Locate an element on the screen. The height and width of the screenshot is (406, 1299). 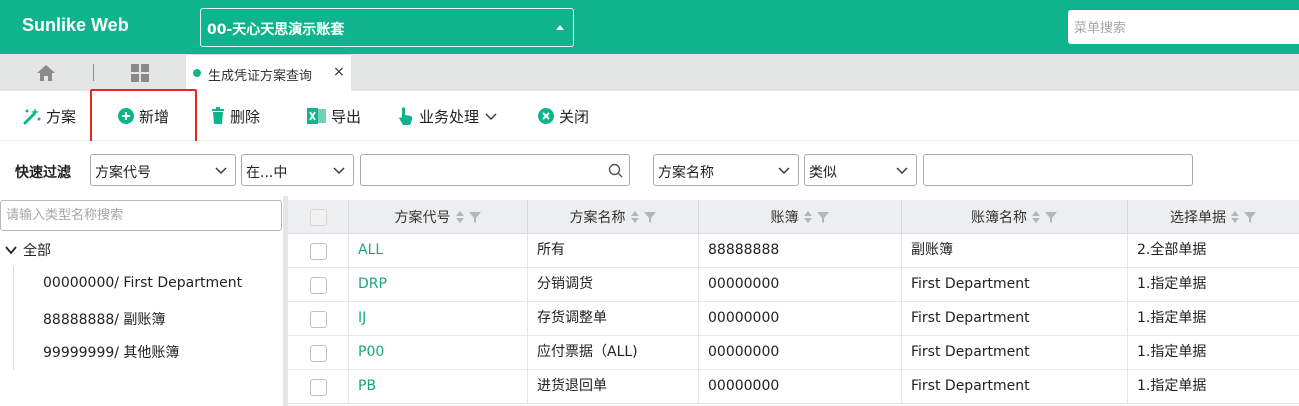
filter-field-select-1: 方案代号 is located at coordinates (163, 170).